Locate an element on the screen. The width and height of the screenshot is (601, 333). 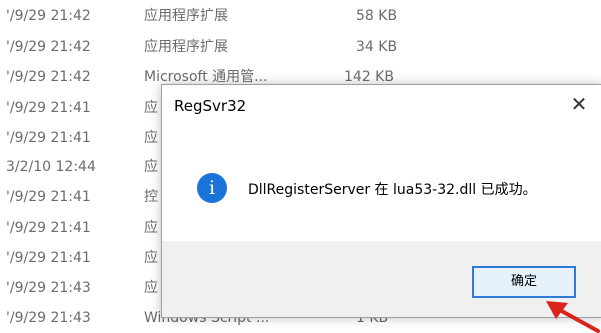
arrow-annotation-icon is located at coordinates (573, 317).